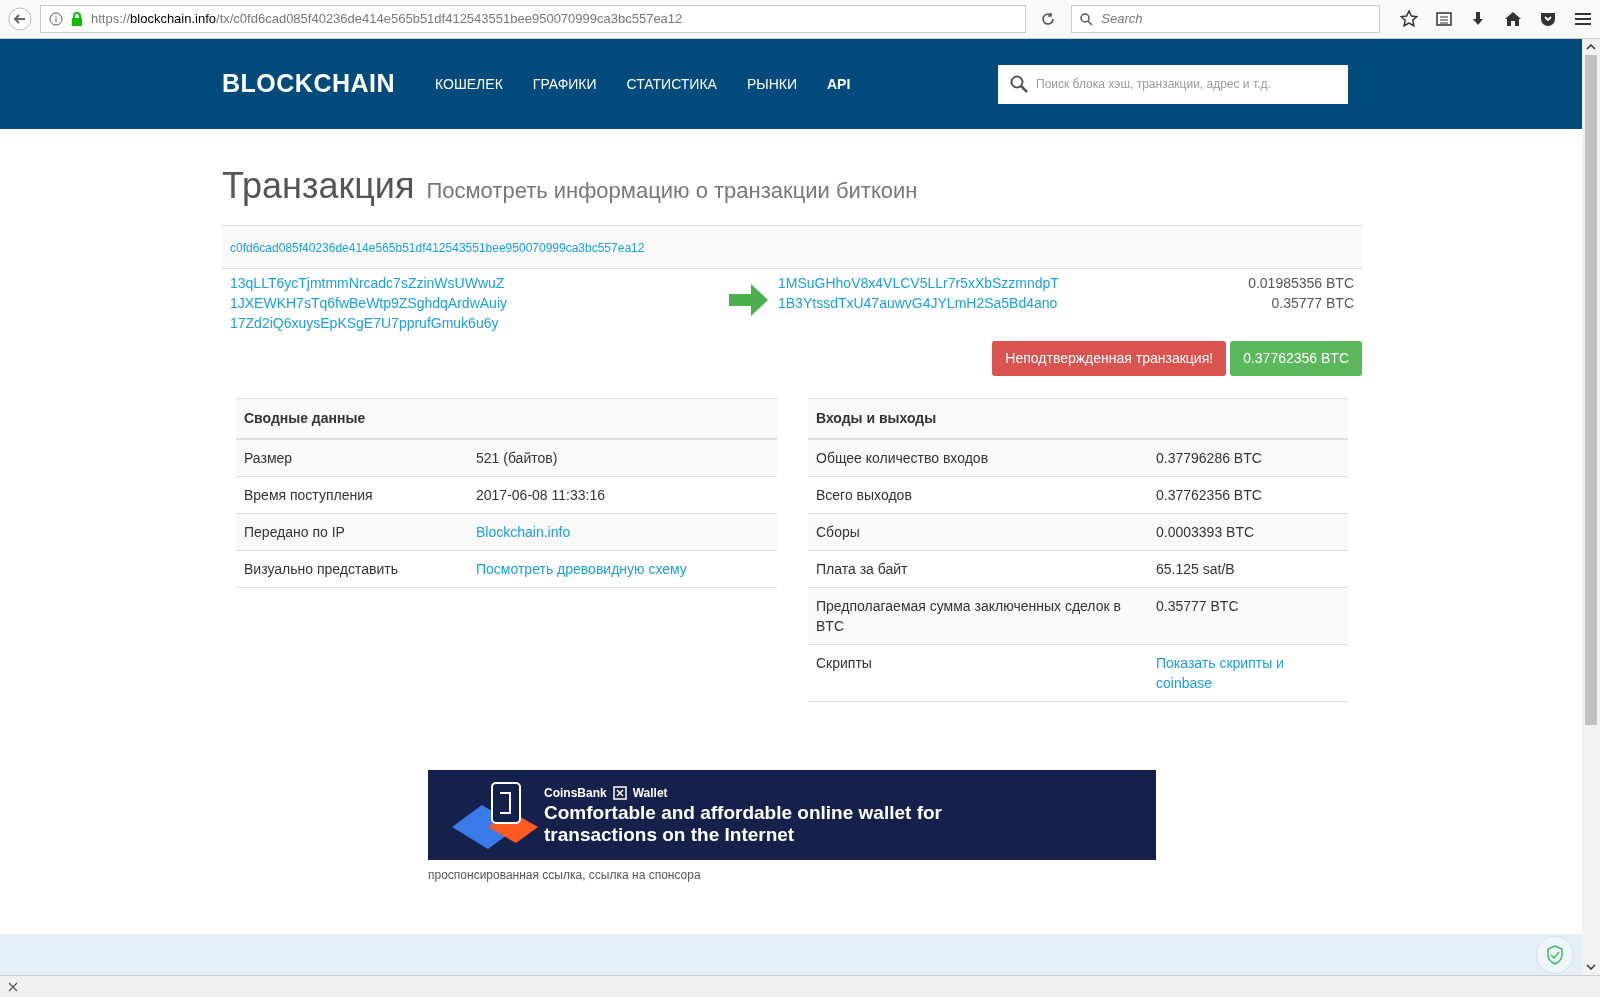 This screenshot has height=997, width=1600. What do you see at coordinates (1197, 606) in the screenshot?
I see `table-cell-text: 0.35777 BTC` at bounding box center [1197, 606].